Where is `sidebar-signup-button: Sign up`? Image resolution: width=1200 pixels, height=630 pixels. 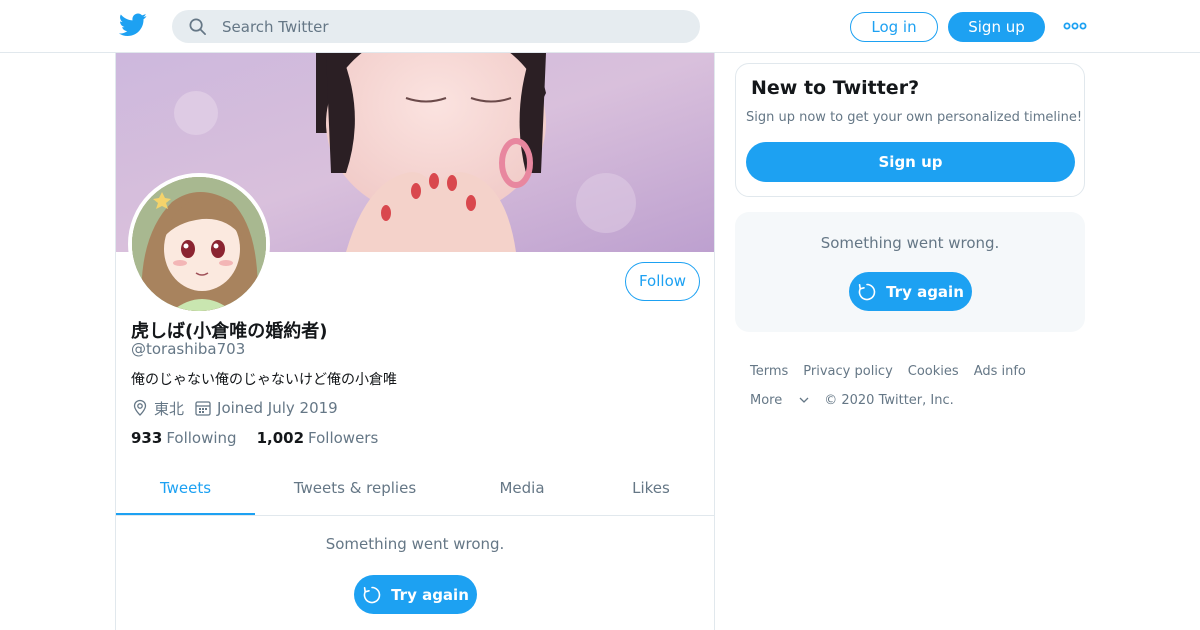
sidebar-signup-button: Sign up is located at coordinates (910, 162).